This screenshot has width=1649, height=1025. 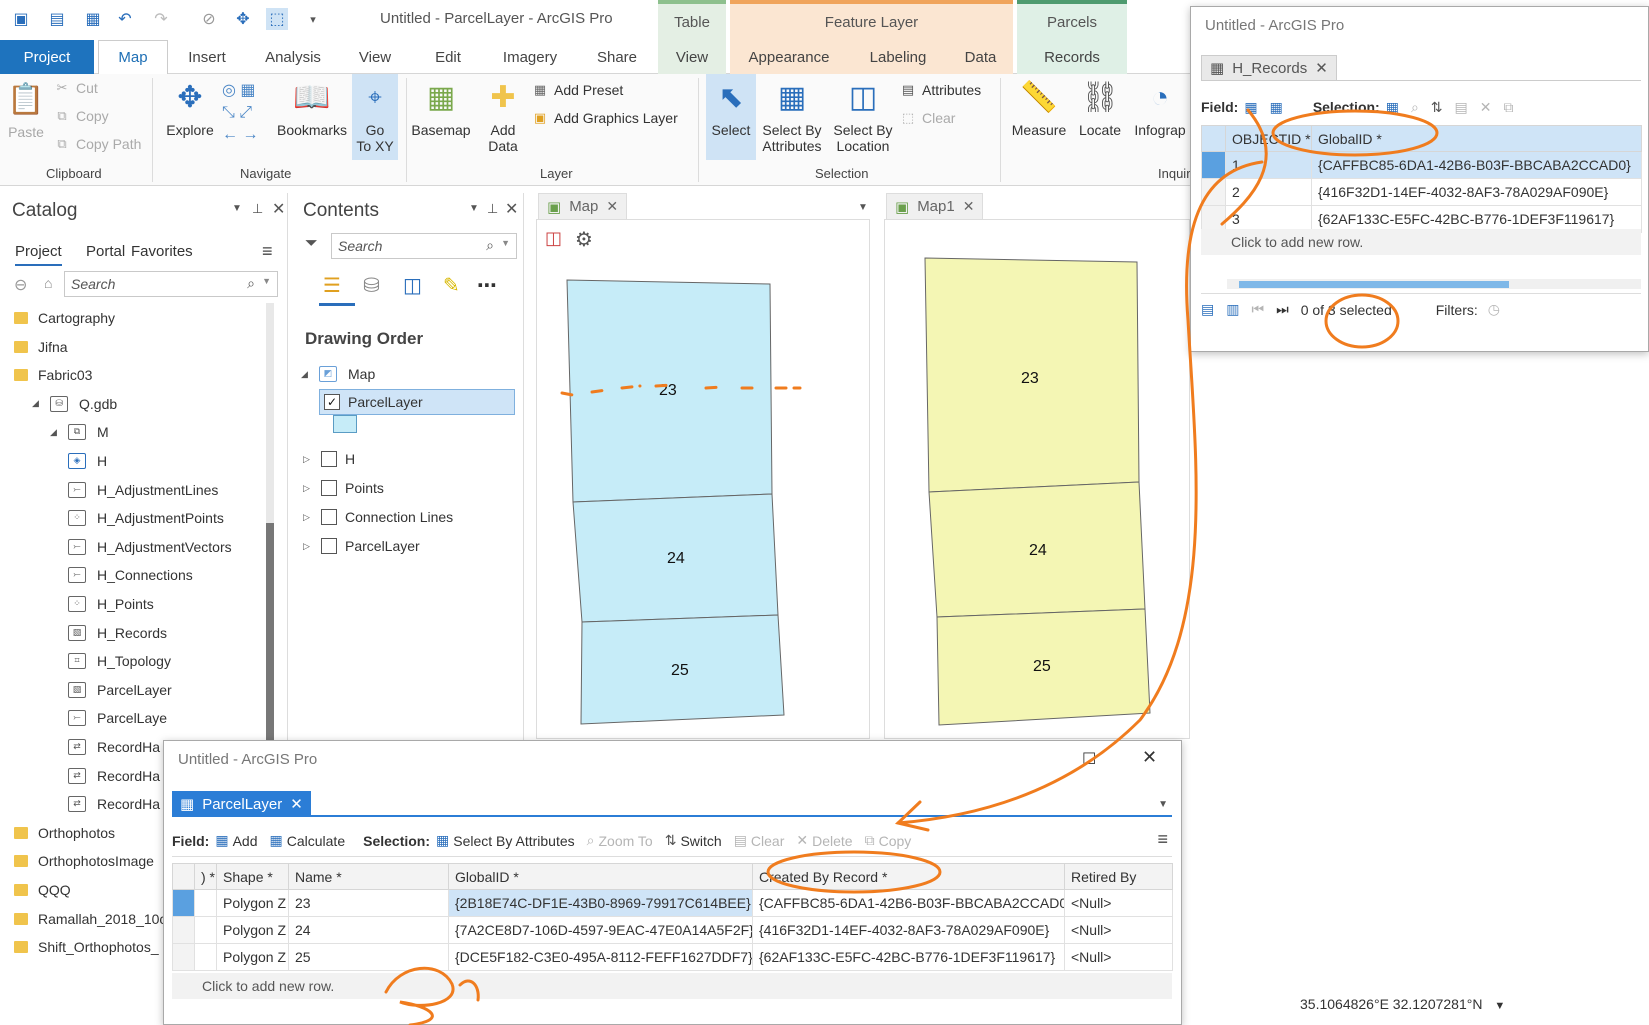 I want to click on map-view: ◫ ⚙ 23 24 25, so click(x=703, y=479).